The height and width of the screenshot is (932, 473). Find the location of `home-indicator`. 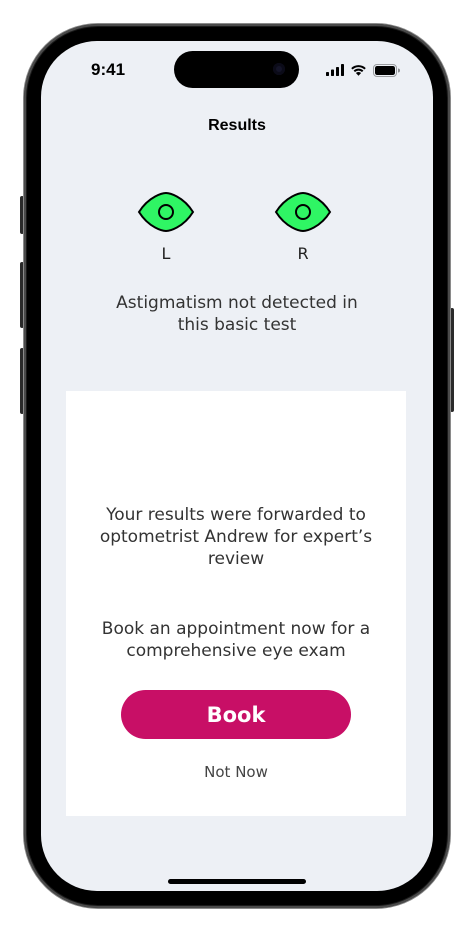

home-indicator is located at coordinates (237, 881).